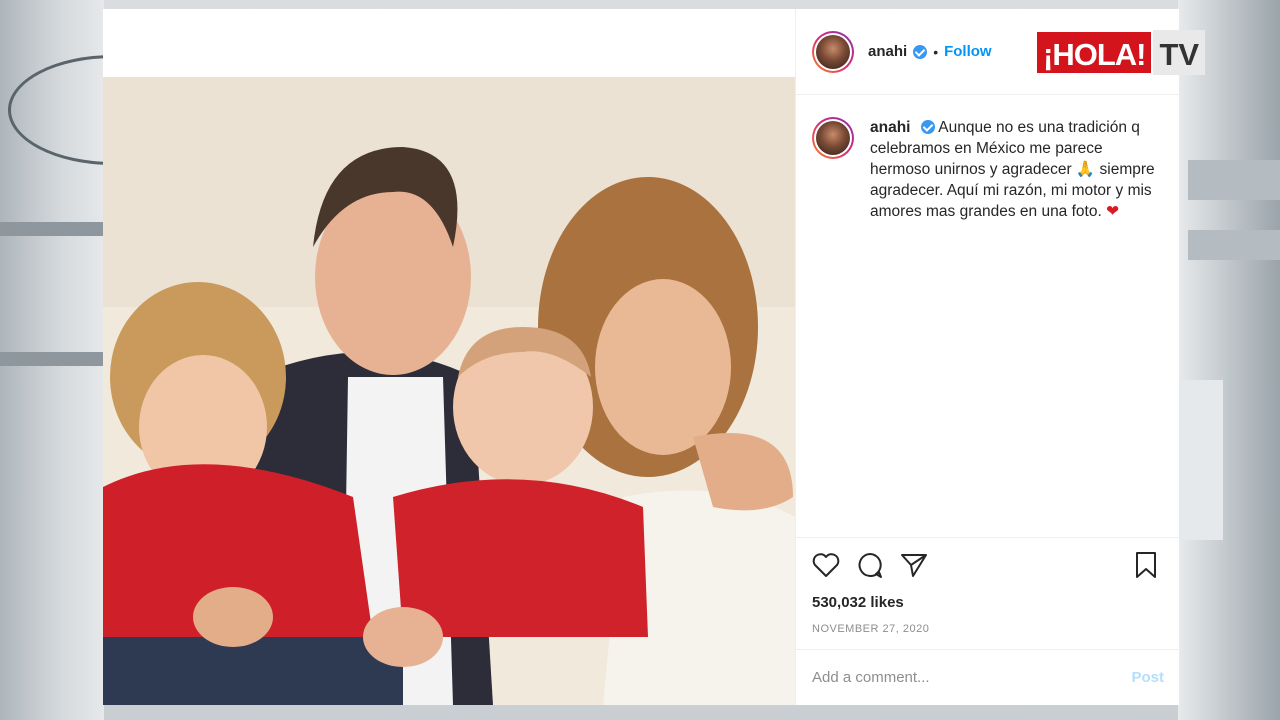 This screenshot has width=1280, height=720. Describe the element at coordinates (914, 567) in the screenshot. I see `share-icon` at that location.